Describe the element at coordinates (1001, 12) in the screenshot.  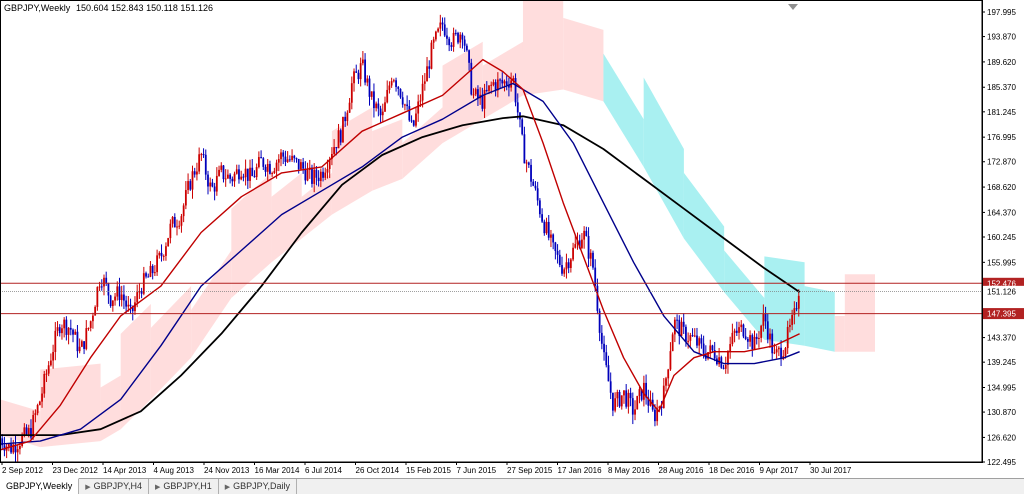
I see `y-tick-label: 197.995` at that location.